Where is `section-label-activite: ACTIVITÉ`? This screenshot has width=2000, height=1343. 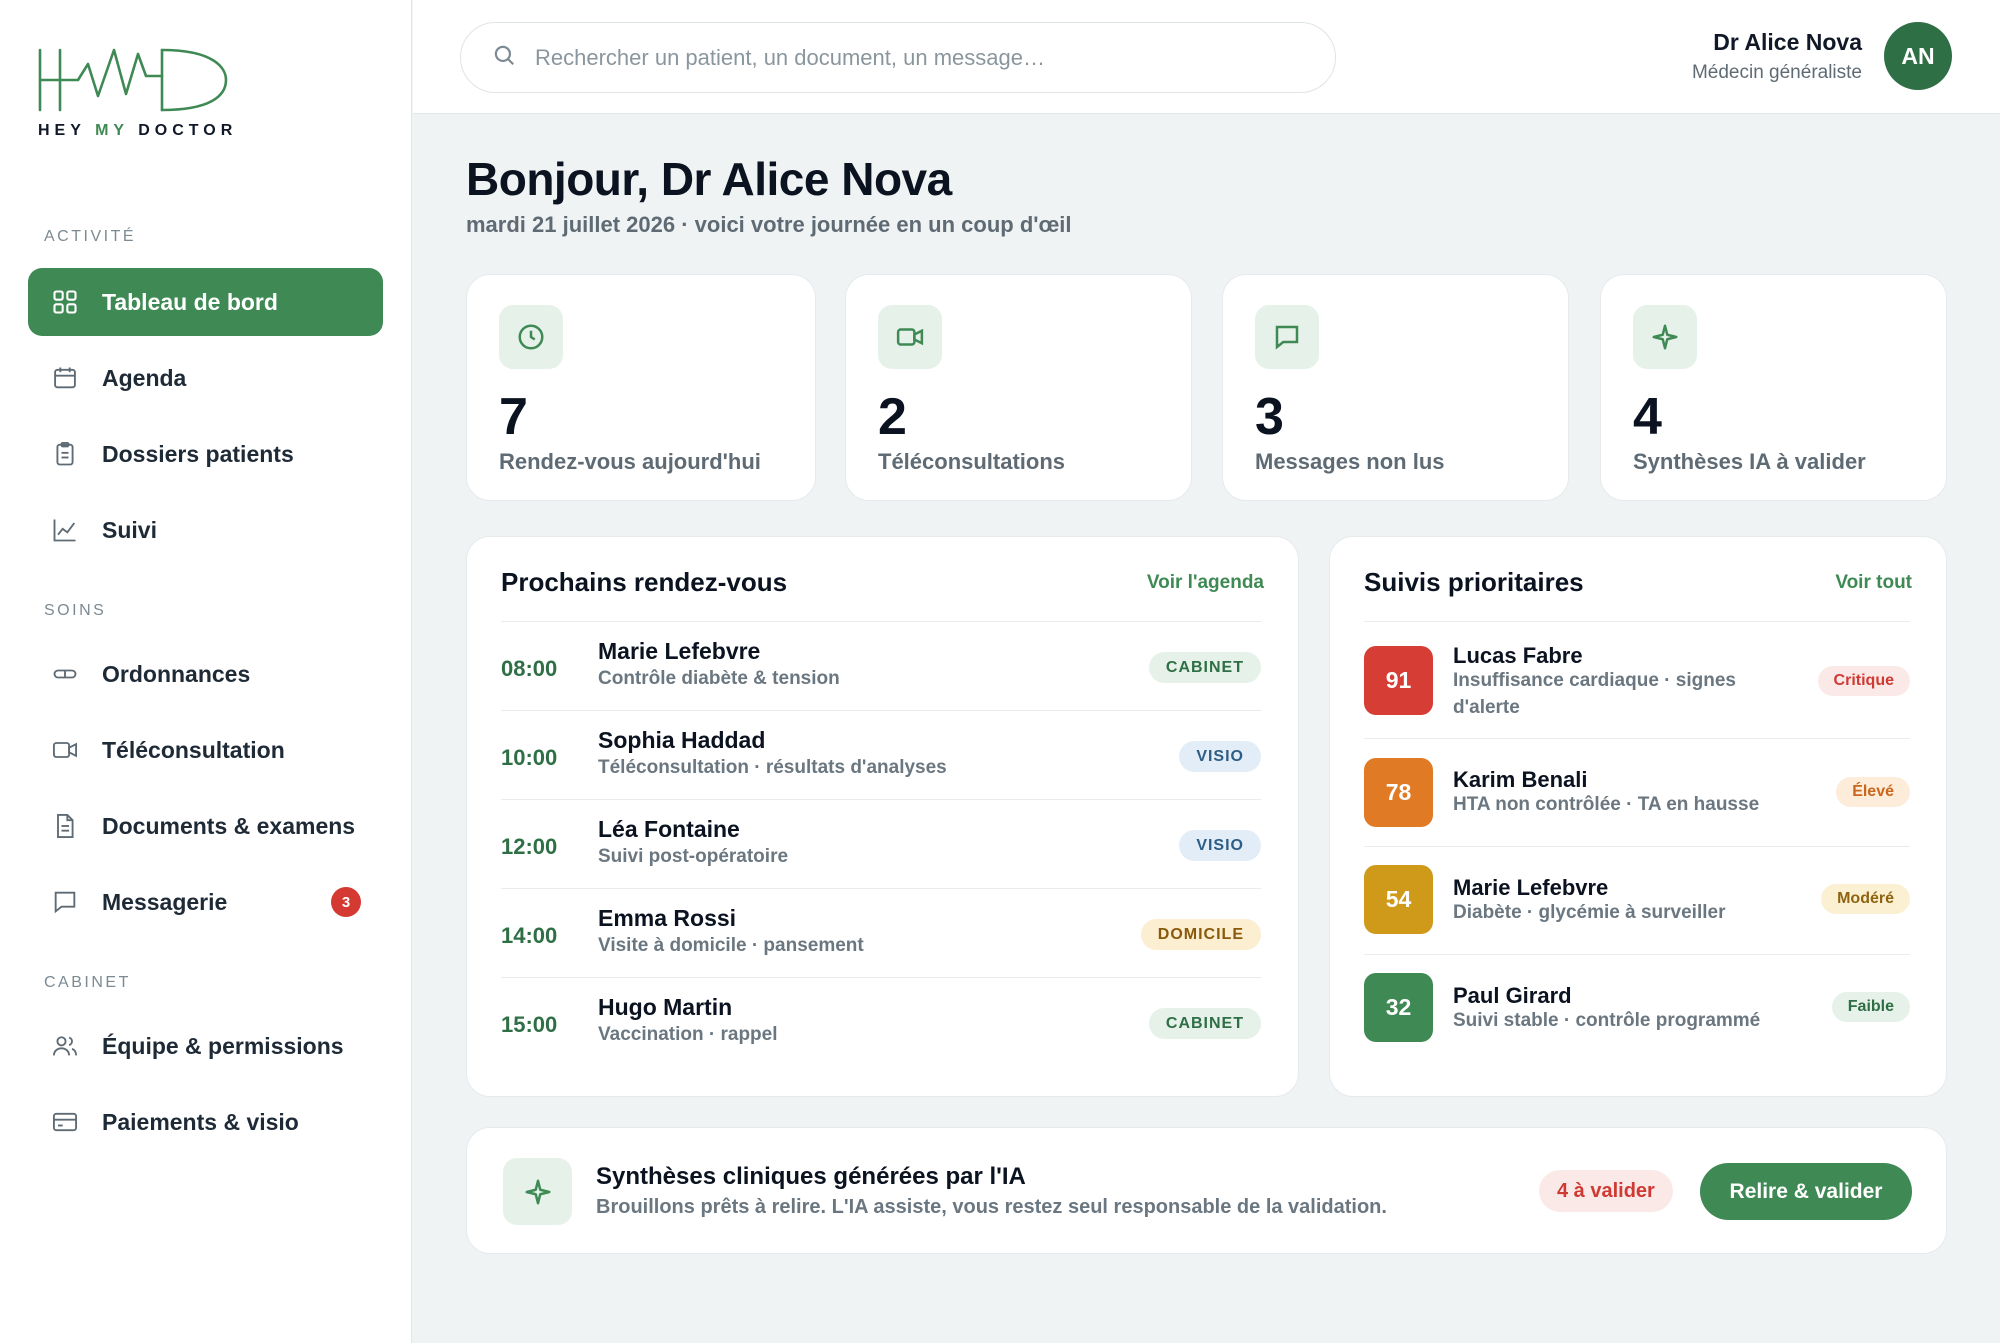
section-label-activite: ACTIVITÉ is located at coordinates (90, 236).